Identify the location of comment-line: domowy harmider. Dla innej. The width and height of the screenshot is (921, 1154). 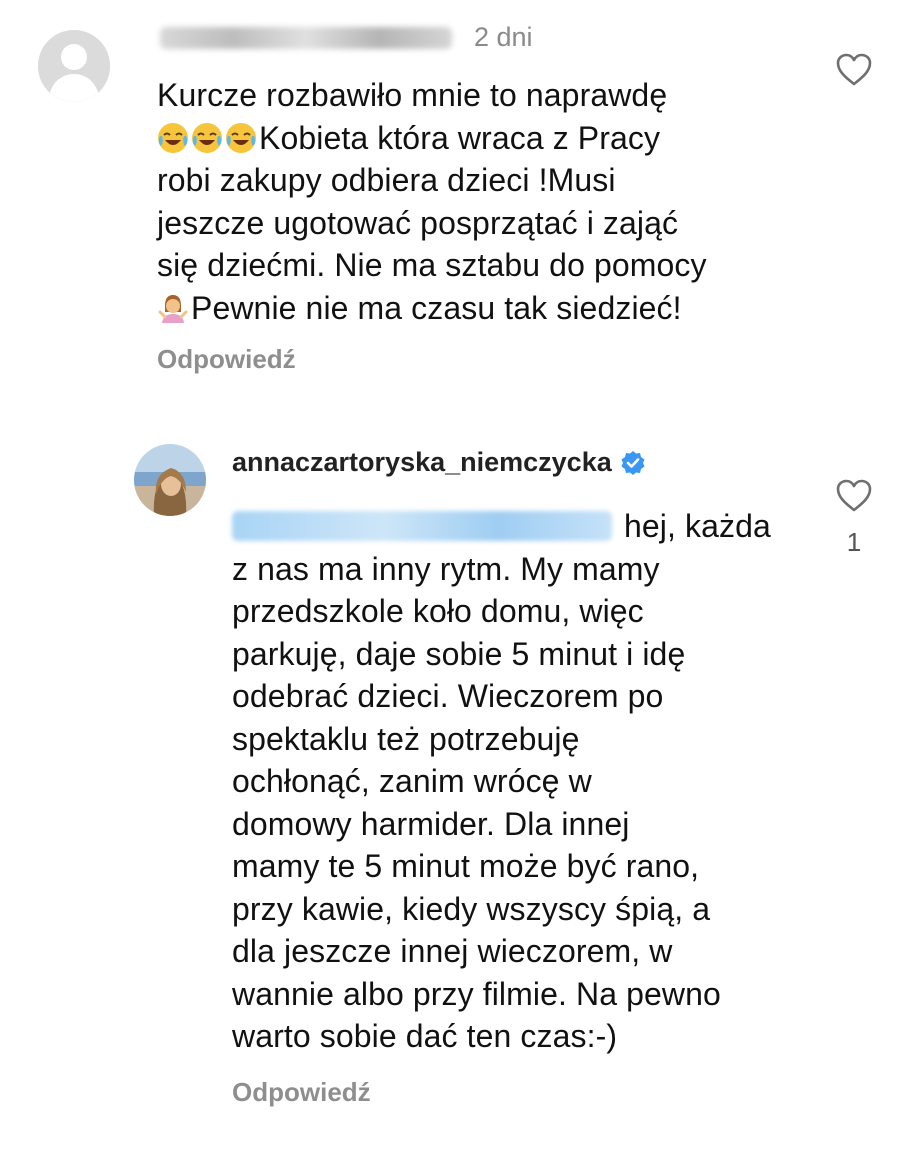
(431, 823).